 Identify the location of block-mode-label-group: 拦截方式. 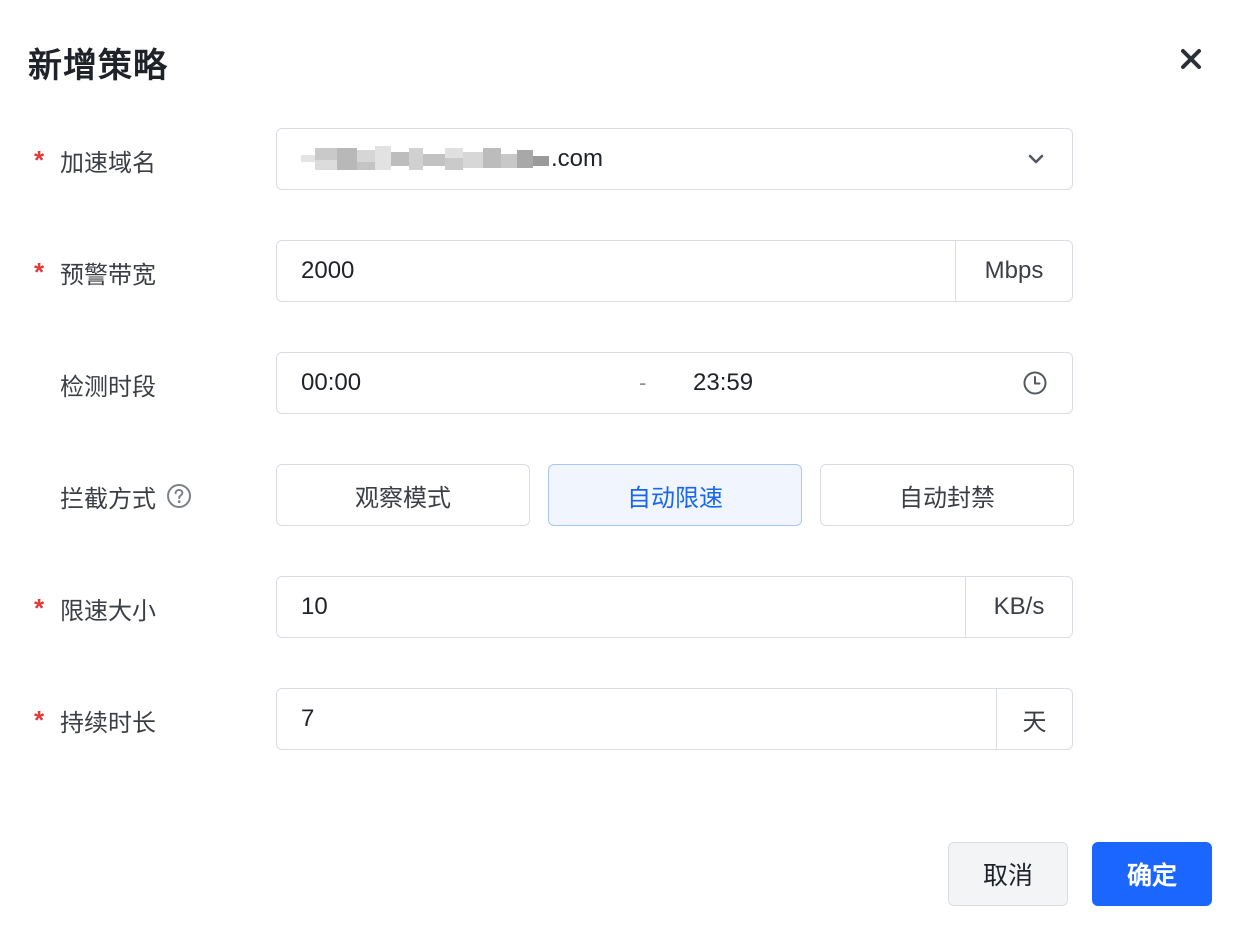
(126, 496).